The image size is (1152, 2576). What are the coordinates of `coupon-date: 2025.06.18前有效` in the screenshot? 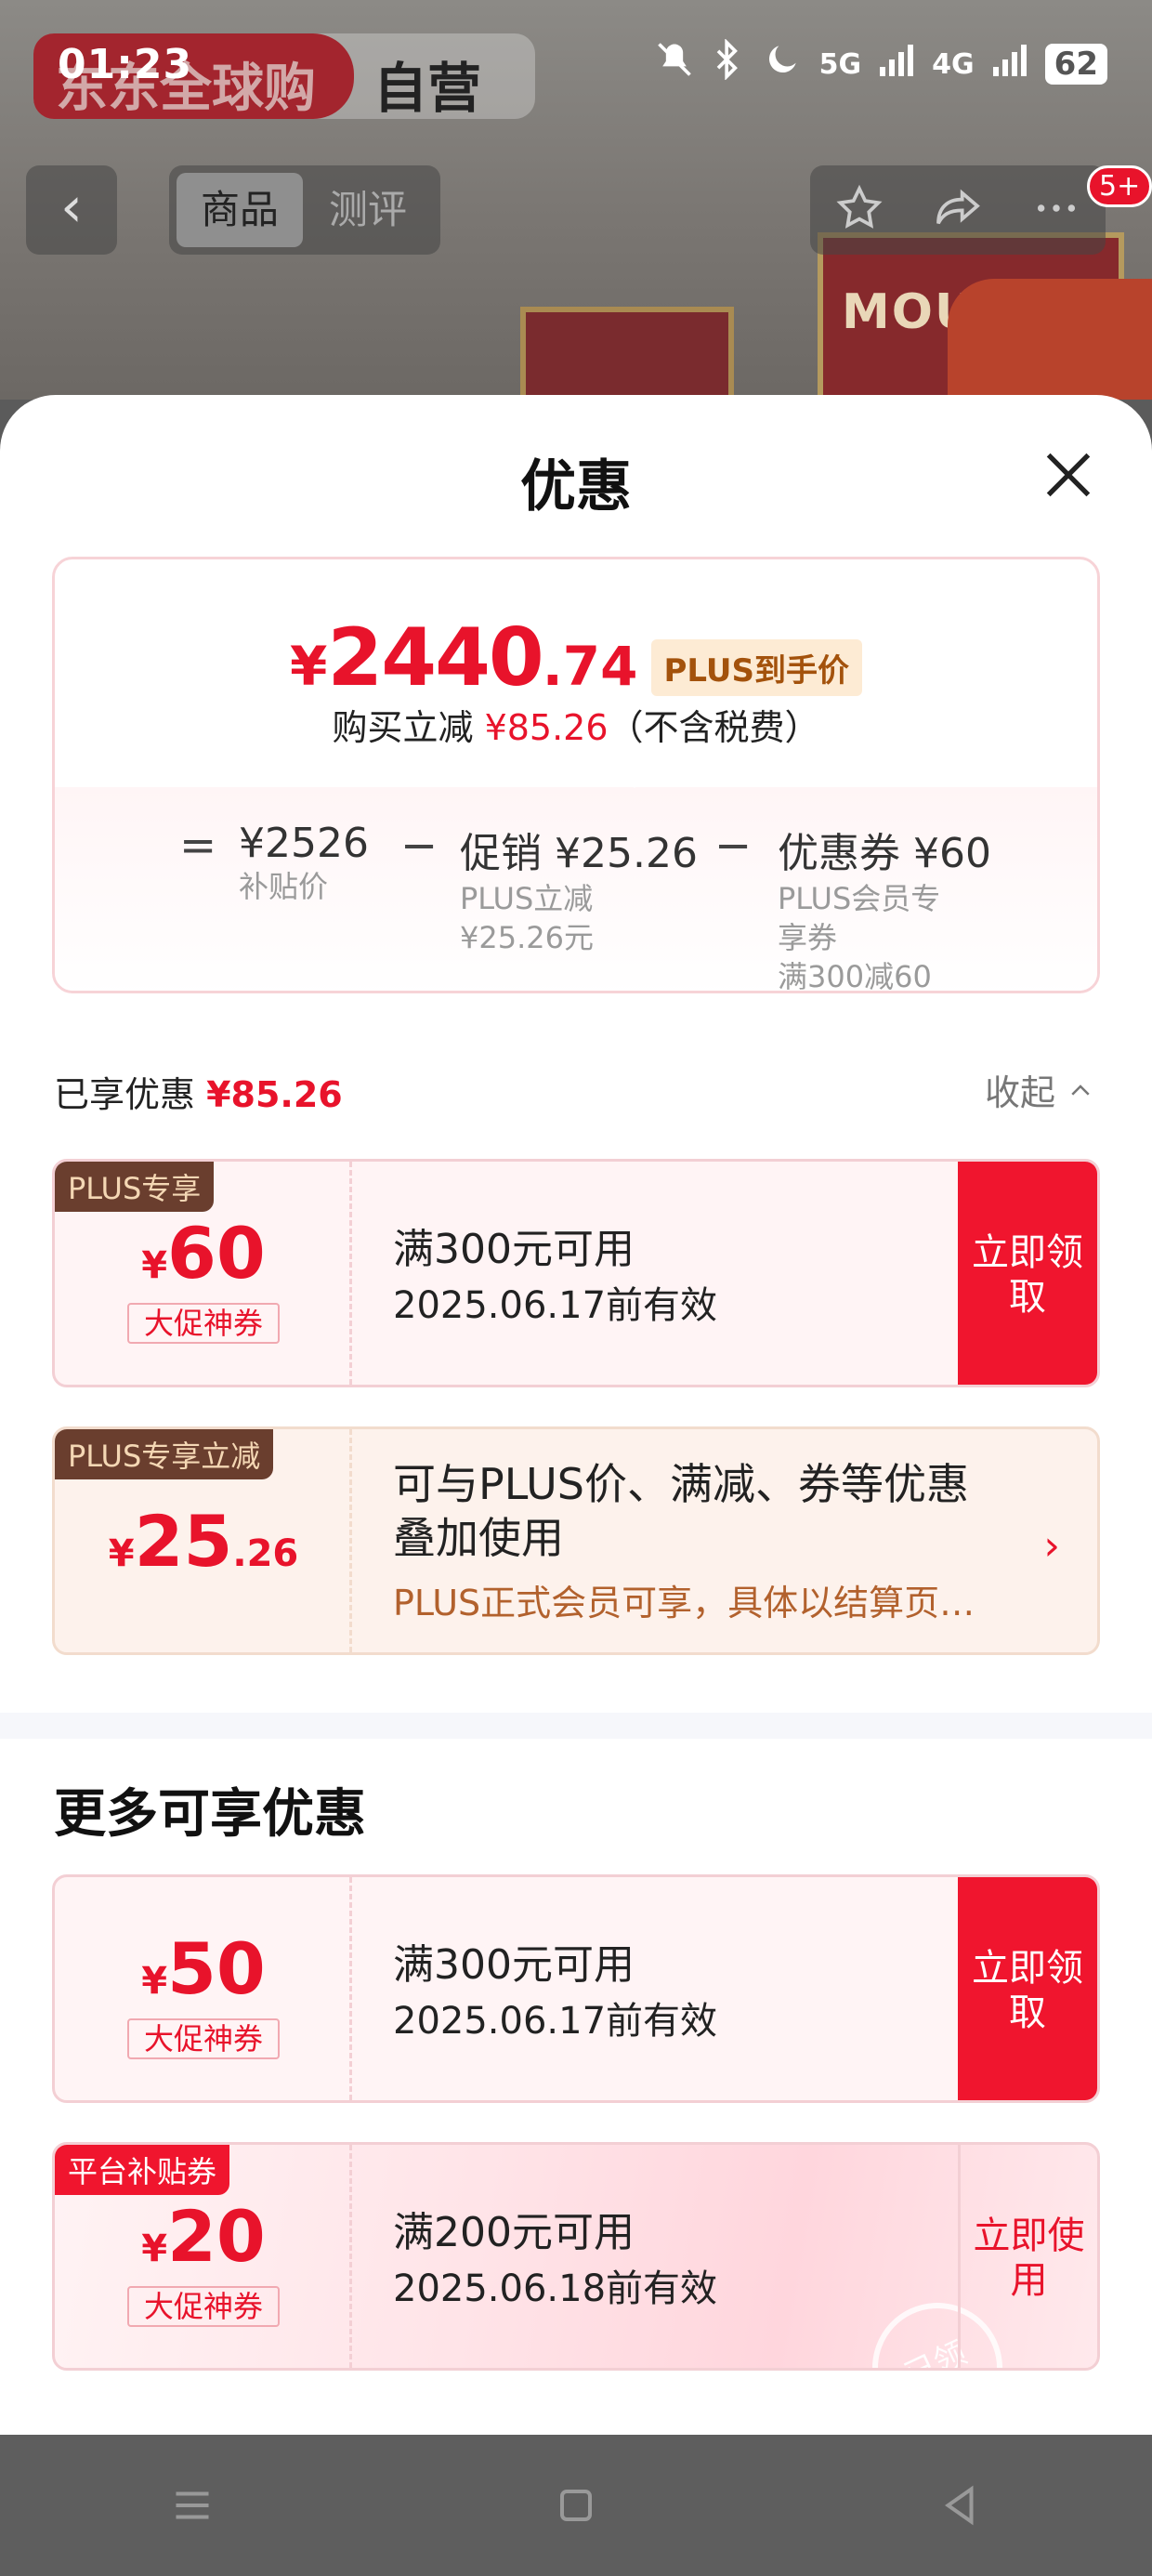 It's located at (555, 2288).